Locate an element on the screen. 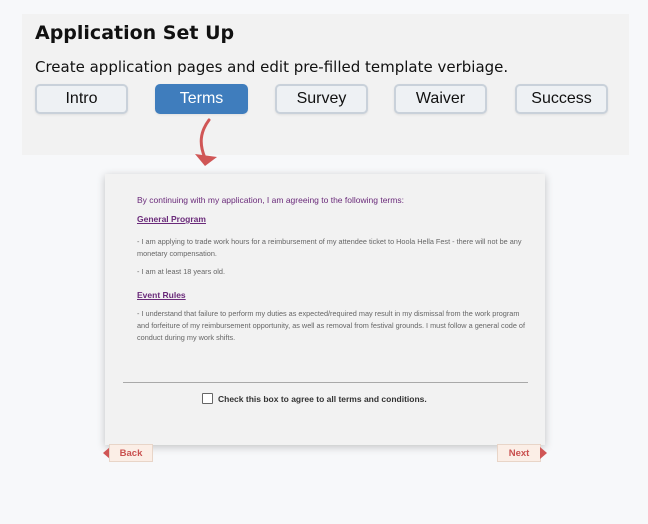  tab-success: Success is located at coordinates (561, 99).